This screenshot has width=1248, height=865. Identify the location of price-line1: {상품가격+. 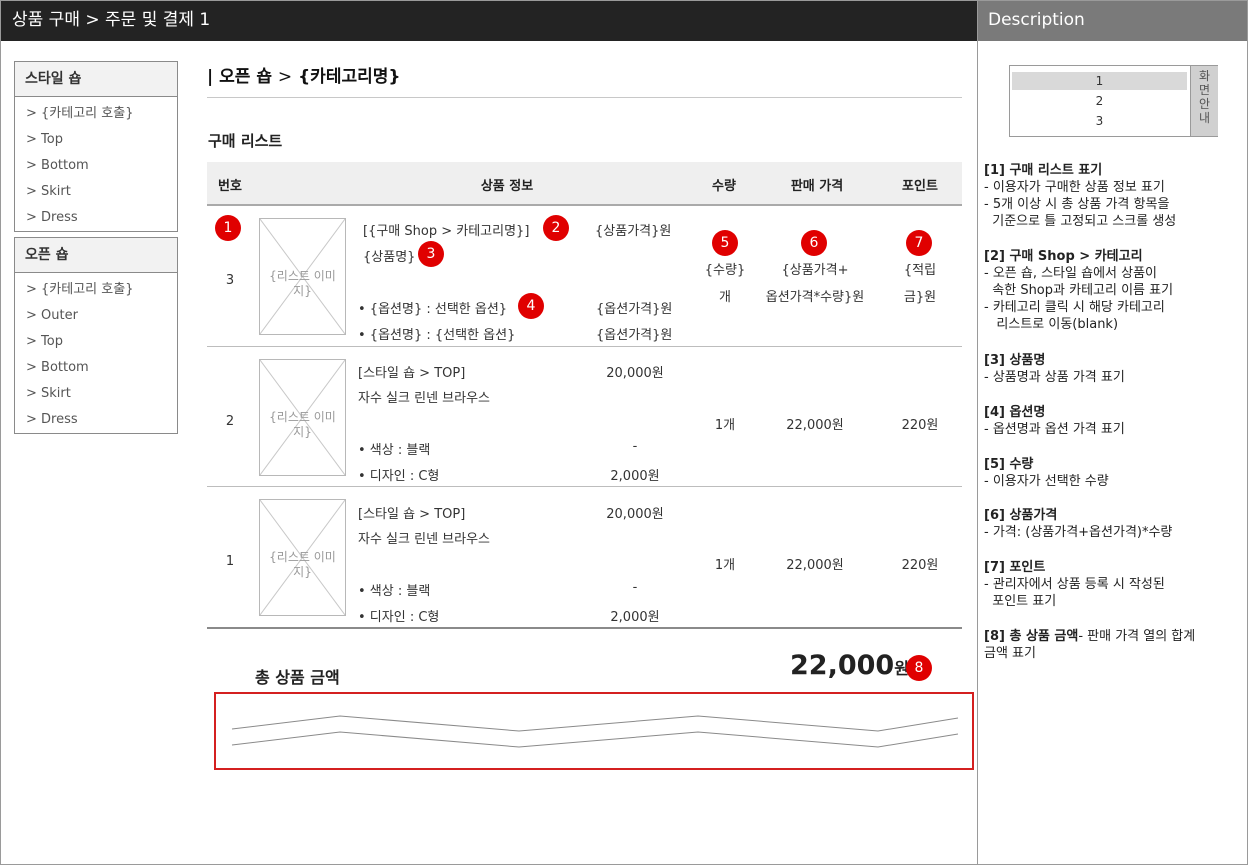
(815, 270).